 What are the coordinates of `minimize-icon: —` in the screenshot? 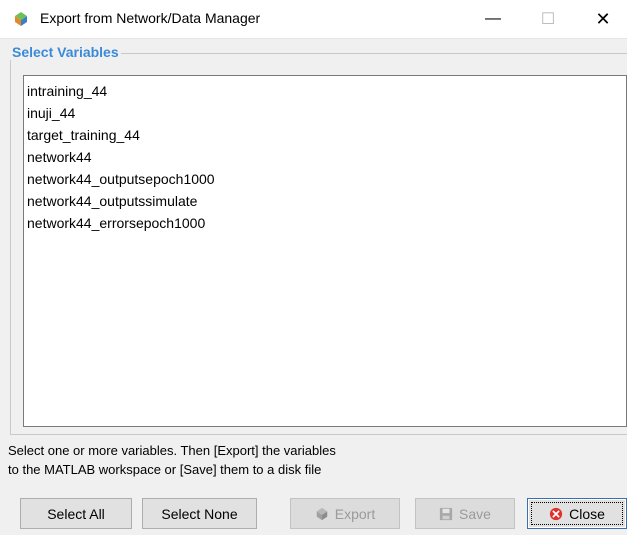 It's located at (493, 18).